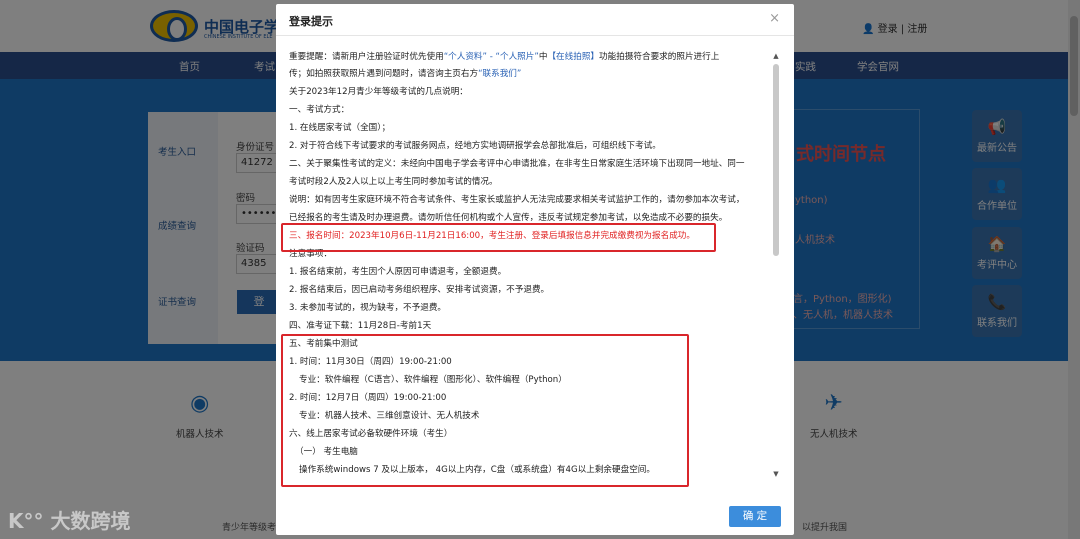 Image resolution: width=1080 pixels, height=539 pixels. Describe the element at coordinates (90, 521) in the screenshot. I see `watermark-text: 大数跨境` at that location.